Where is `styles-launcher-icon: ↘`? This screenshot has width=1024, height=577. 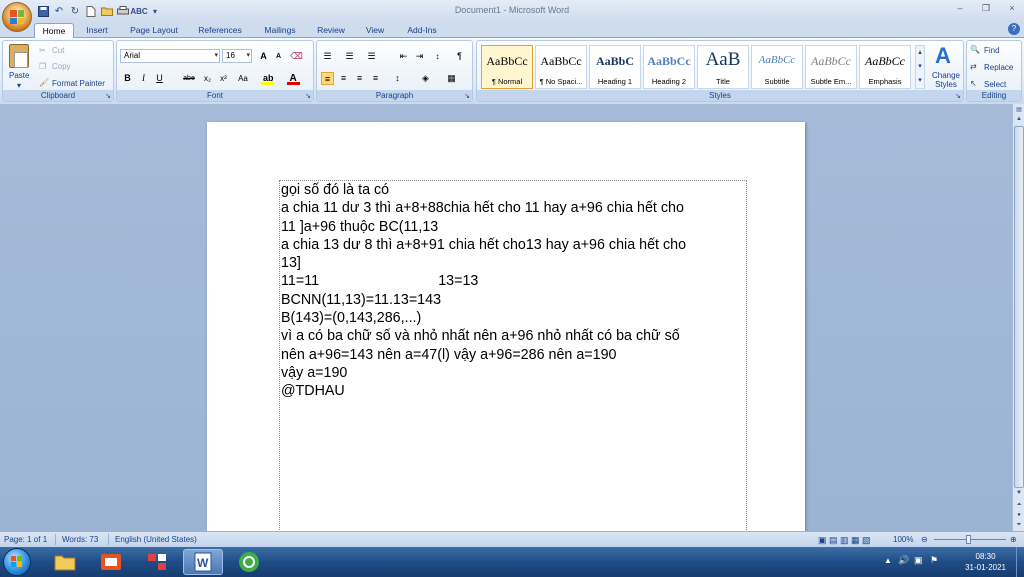
styles-launcher-icon: ↘ is located at coordinates (958, 96).